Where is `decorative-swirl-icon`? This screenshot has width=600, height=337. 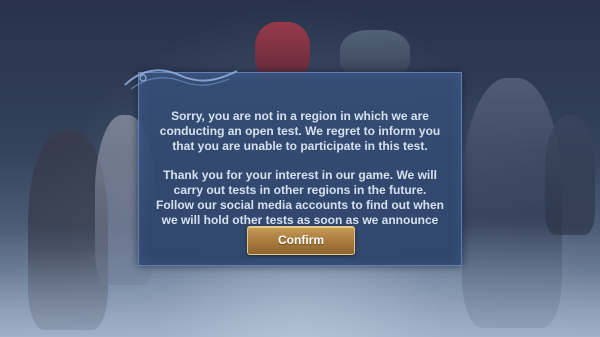 decorative-swirl-icon is located at coordinates (181, 79).